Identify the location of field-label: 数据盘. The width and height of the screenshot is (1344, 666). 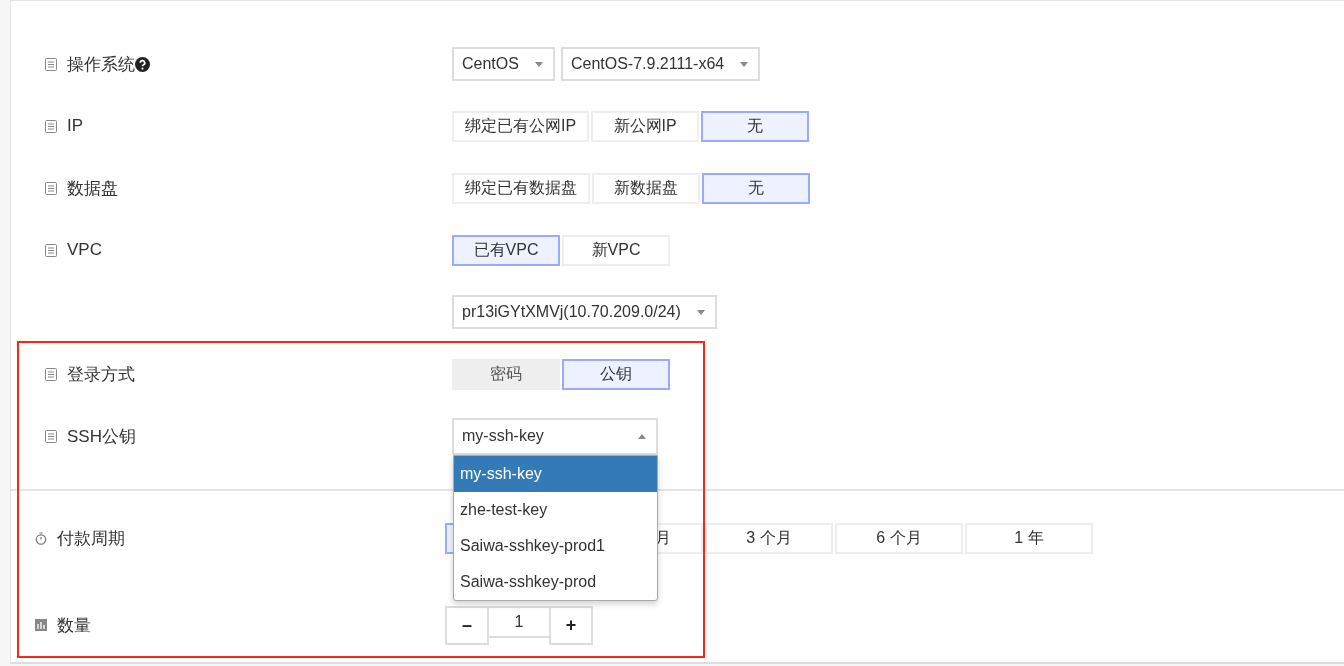
(92, 188).